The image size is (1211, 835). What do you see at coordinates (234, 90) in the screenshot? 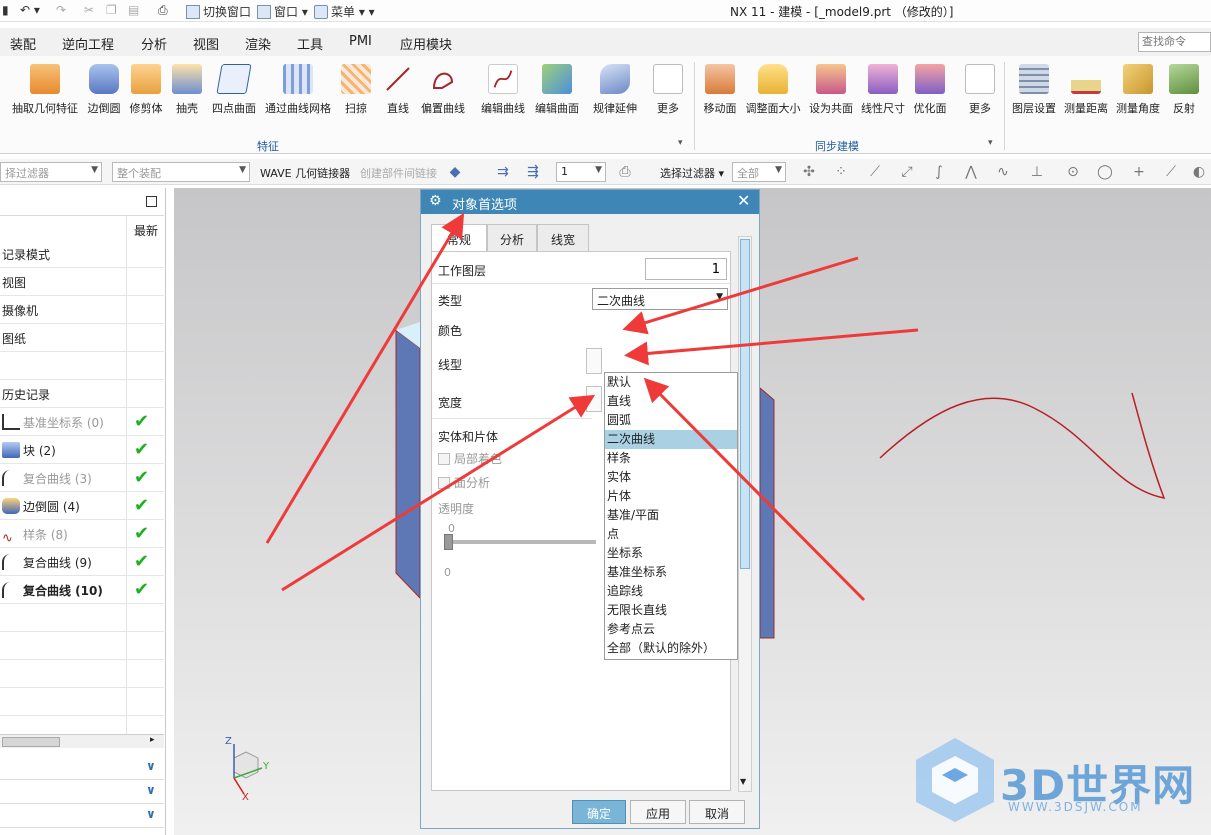
I see `four-point-surface-button: 四点曲面` at bounding box center [234, 90].